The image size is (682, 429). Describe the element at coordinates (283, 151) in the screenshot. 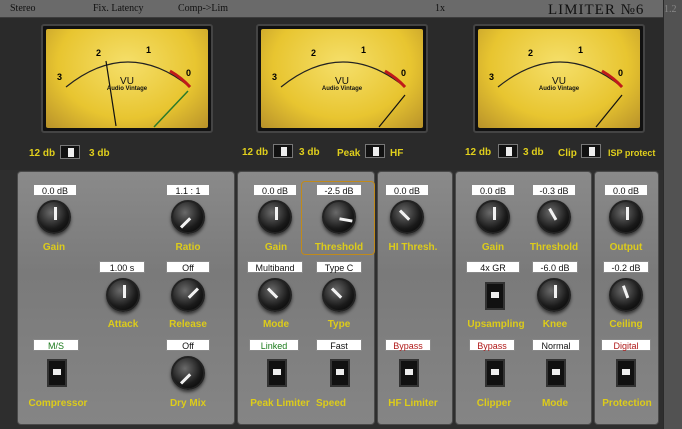

I see `meter2-range-switch` at that location.